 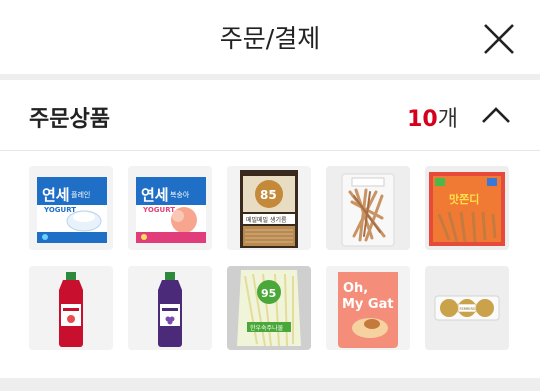 What do you see at coordinates (180, 194) in the screenshot?
I see `svg-text: 복숭아` at bounding box center [180, 194].